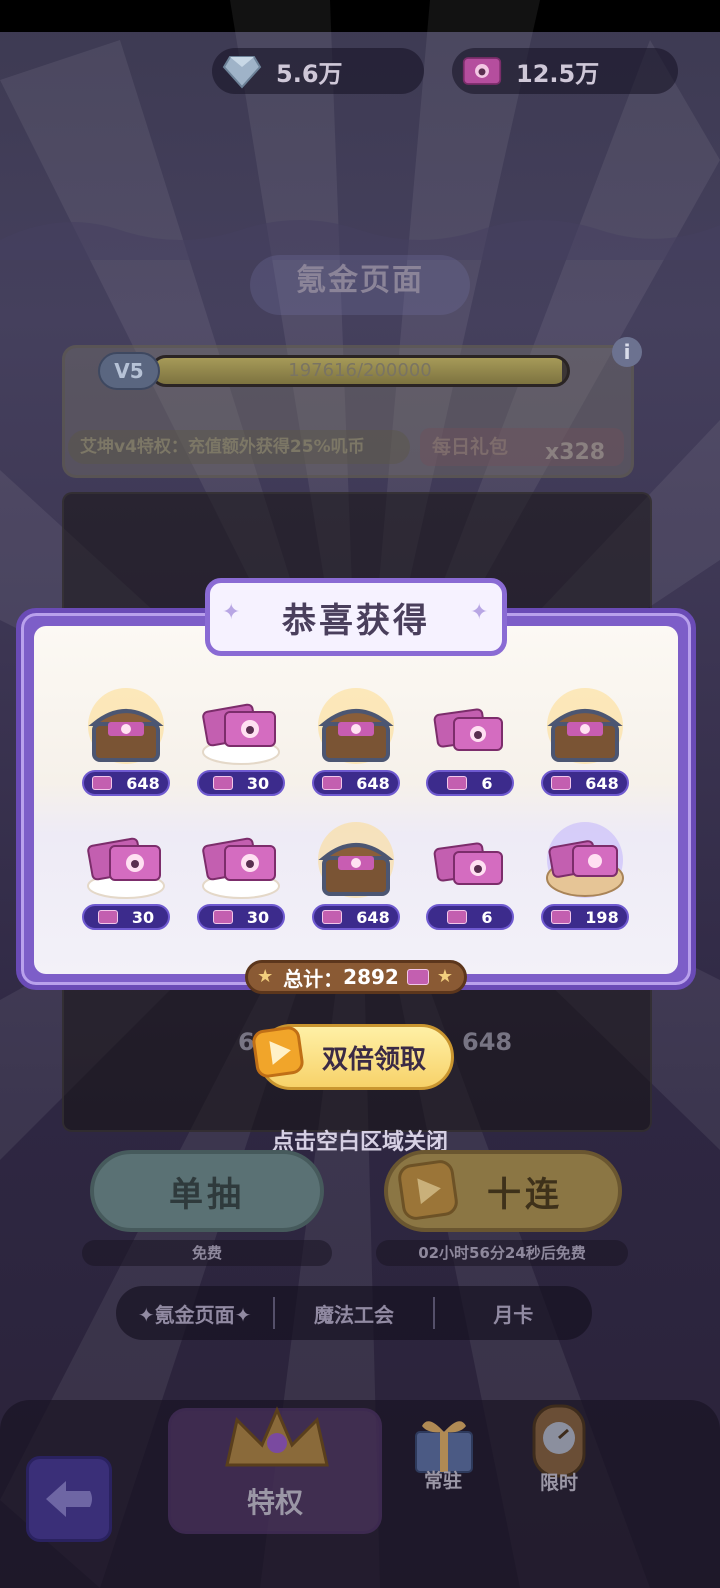 Image resolution: width=720 pixels, height=1588 pixels. I want to click on coin-amount: 12.5万, so click(558, 73).